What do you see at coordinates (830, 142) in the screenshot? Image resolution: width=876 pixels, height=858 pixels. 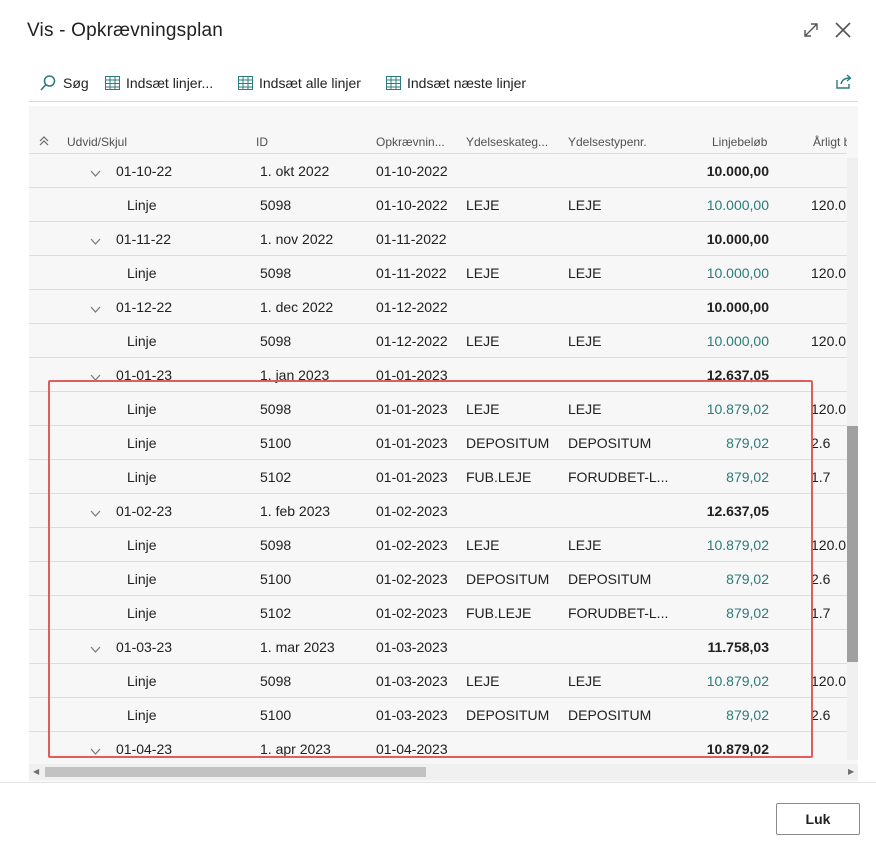 I see `column-header-annual: Årligt be` at bounding box center [830, 142].